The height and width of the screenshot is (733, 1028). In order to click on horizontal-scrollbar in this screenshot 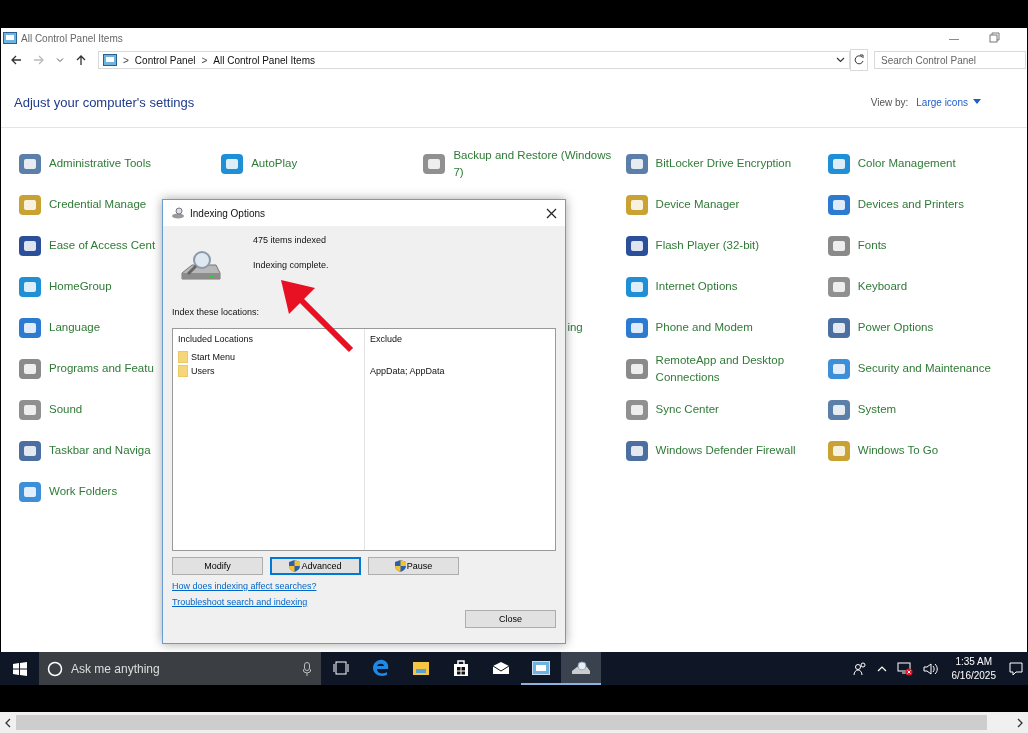, I will do `click(514, 722)`.